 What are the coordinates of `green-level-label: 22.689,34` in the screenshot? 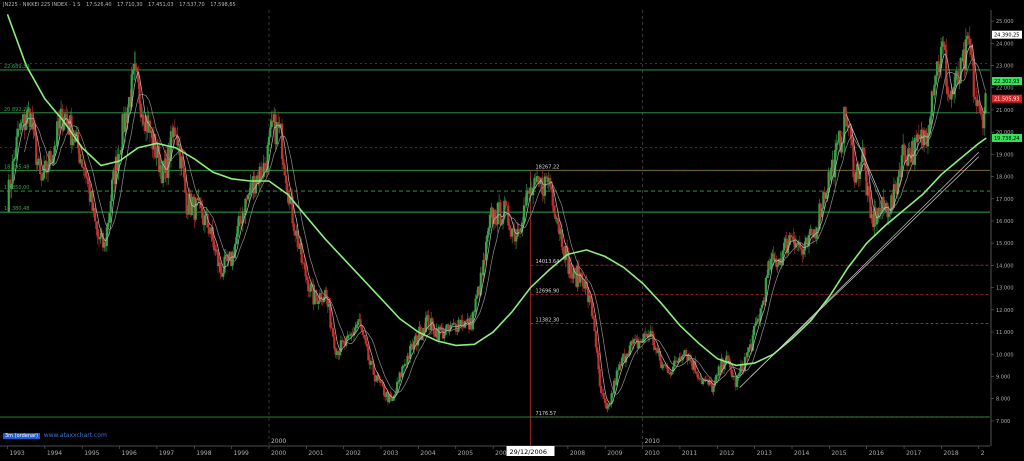 It's located at (16, 67).